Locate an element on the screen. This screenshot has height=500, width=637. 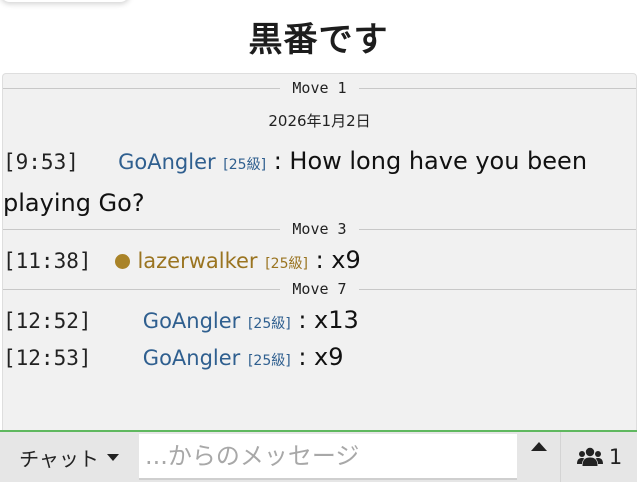
online-status-icon is located at coordinates (122, 261).